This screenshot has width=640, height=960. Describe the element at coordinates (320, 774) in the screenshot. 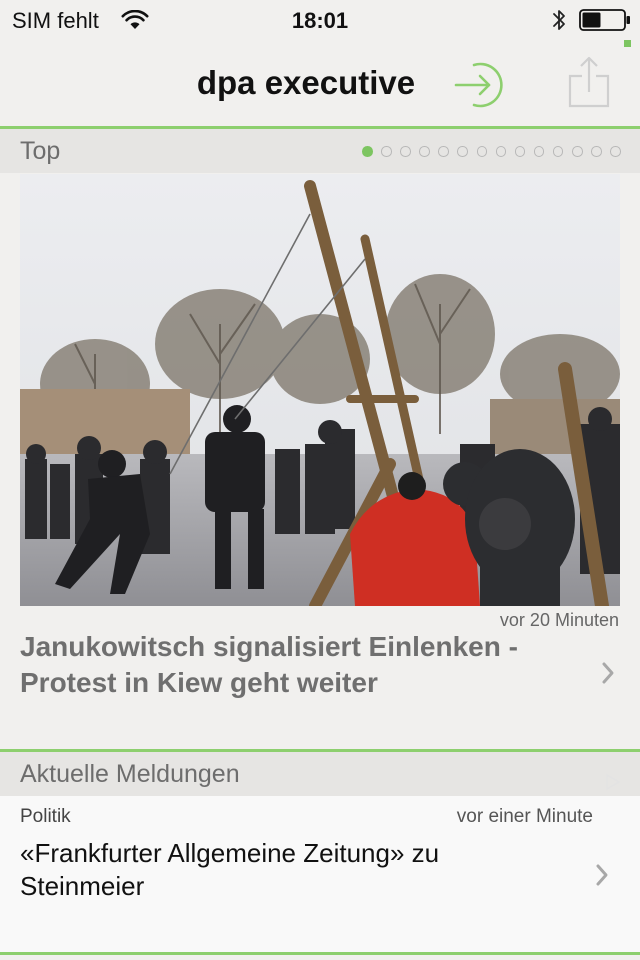

I see `section-header-news: Aktuelle Meldungen` at that location.